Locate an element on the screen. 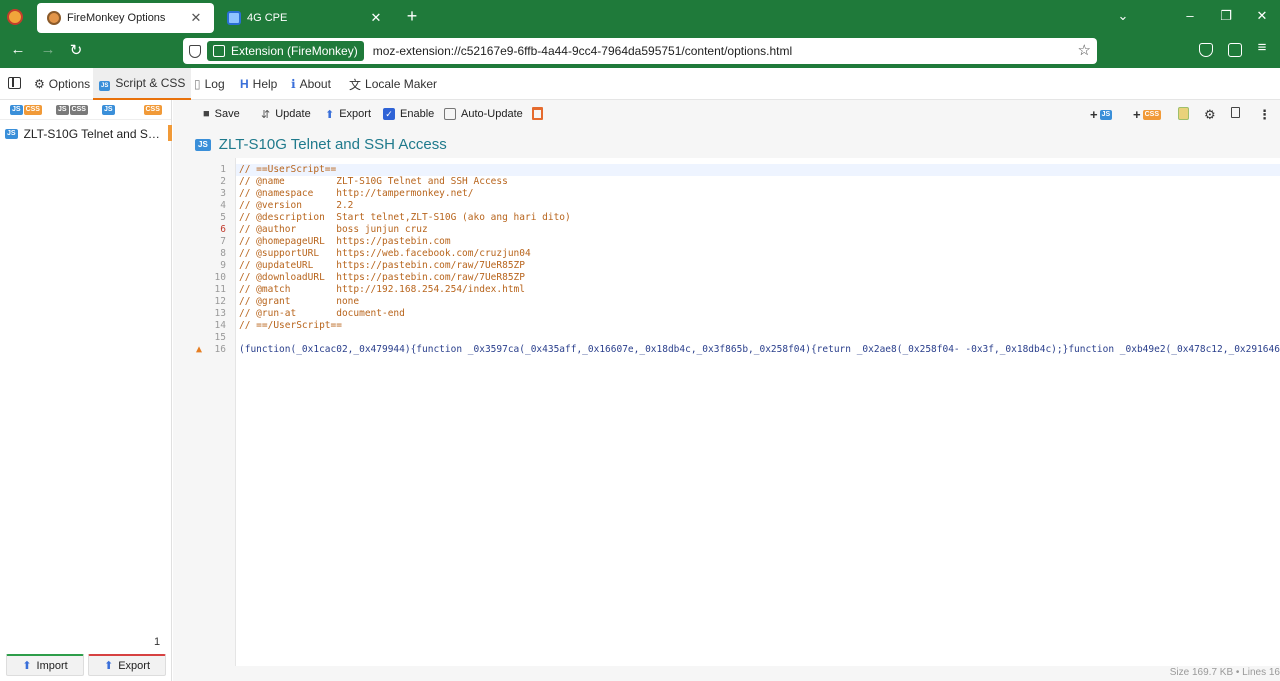 This screenshot has height=681, width=1280. line-number: 13 is located at coordinates (220, 313).